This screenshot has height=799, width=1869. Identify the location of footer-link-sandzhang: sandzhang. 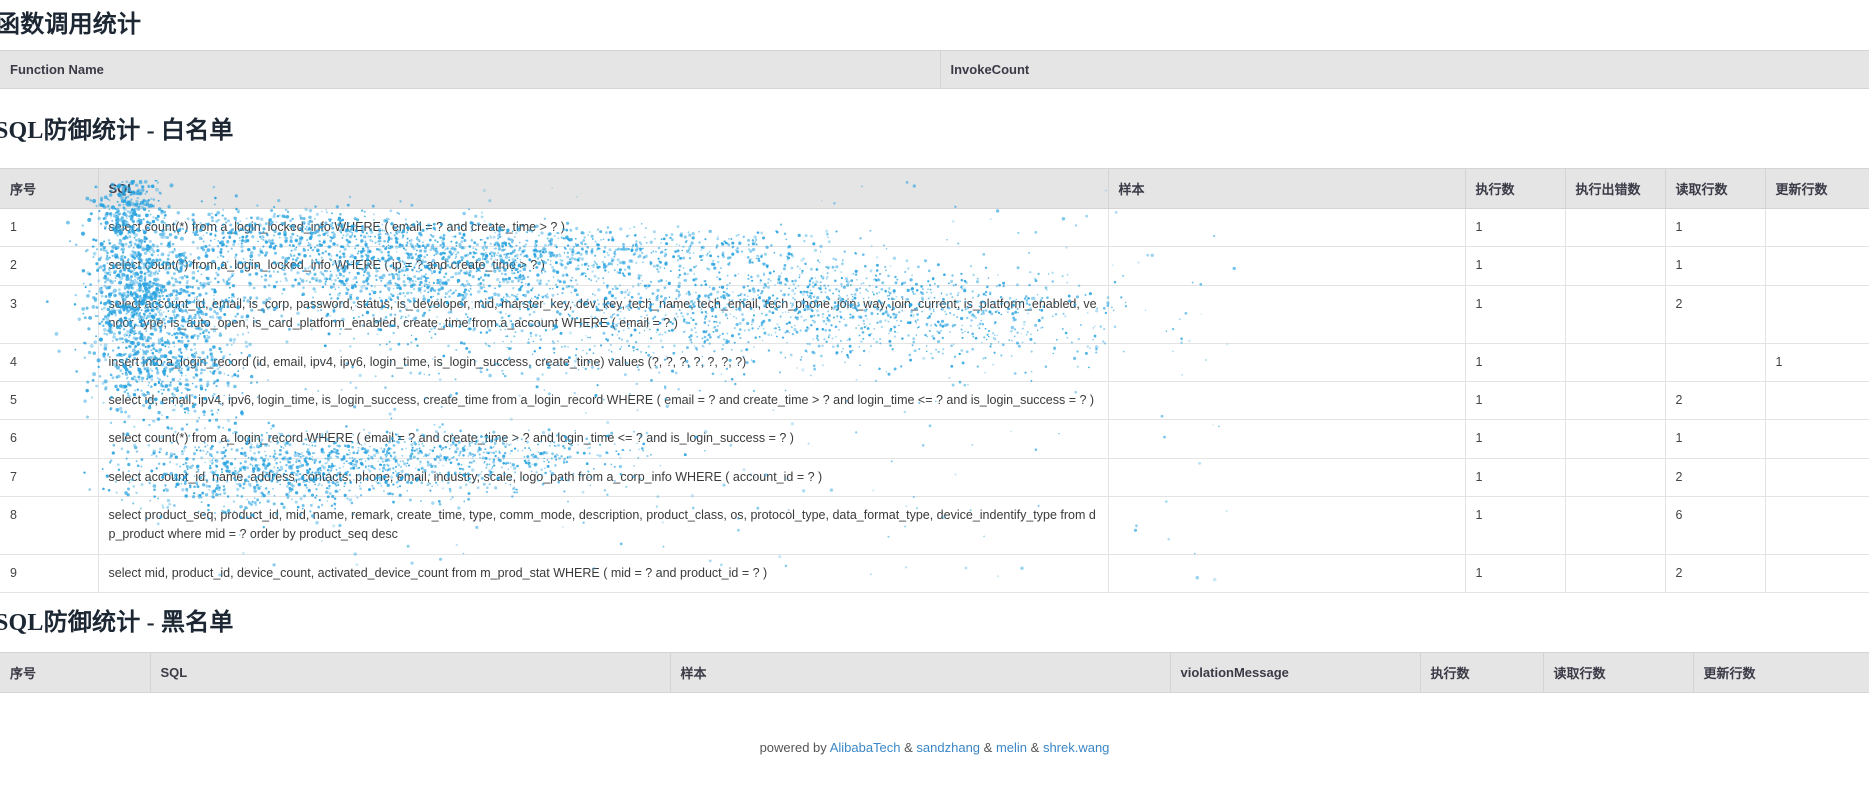
(948, 747).